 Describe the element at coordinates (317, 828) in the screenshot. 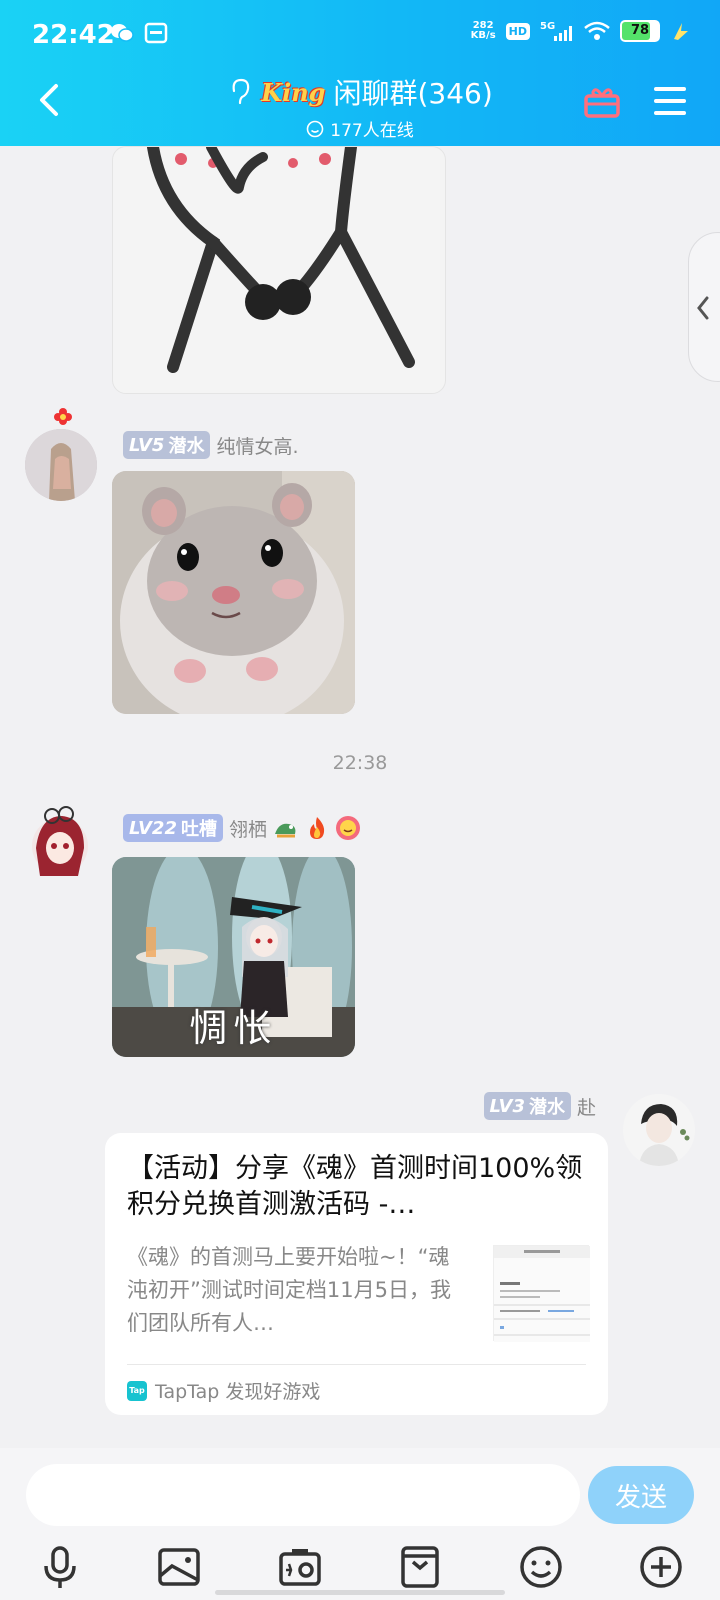

I see `fire-emoji-icon` at that location.